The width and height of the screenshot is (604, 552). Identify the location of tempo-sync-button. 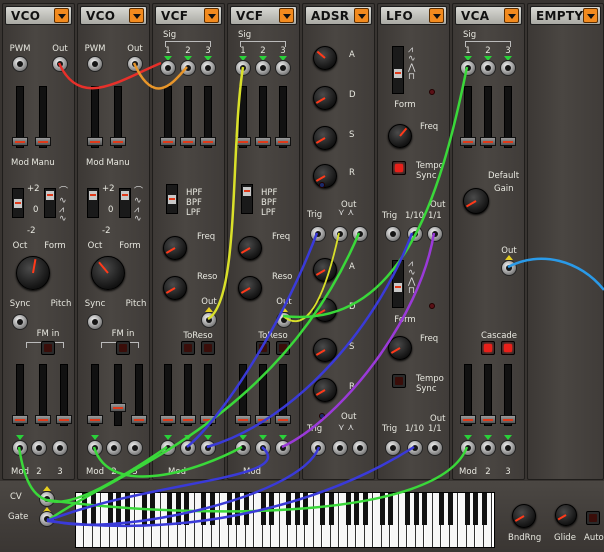
(399, 168).